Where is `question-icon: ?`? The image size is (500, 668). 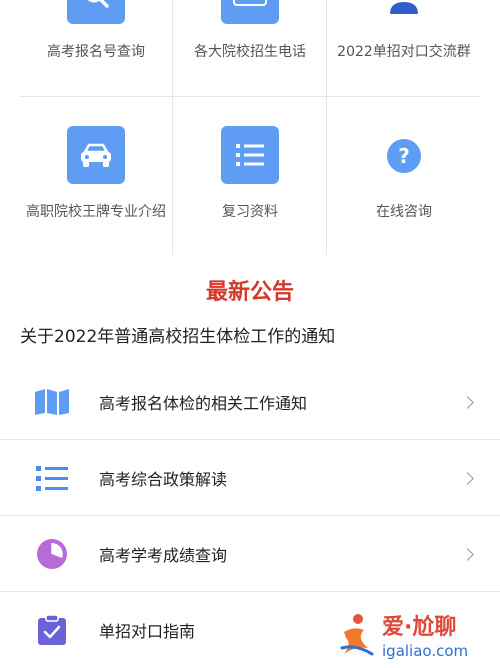
question-icon: ? is located at coordinates (404, 158).